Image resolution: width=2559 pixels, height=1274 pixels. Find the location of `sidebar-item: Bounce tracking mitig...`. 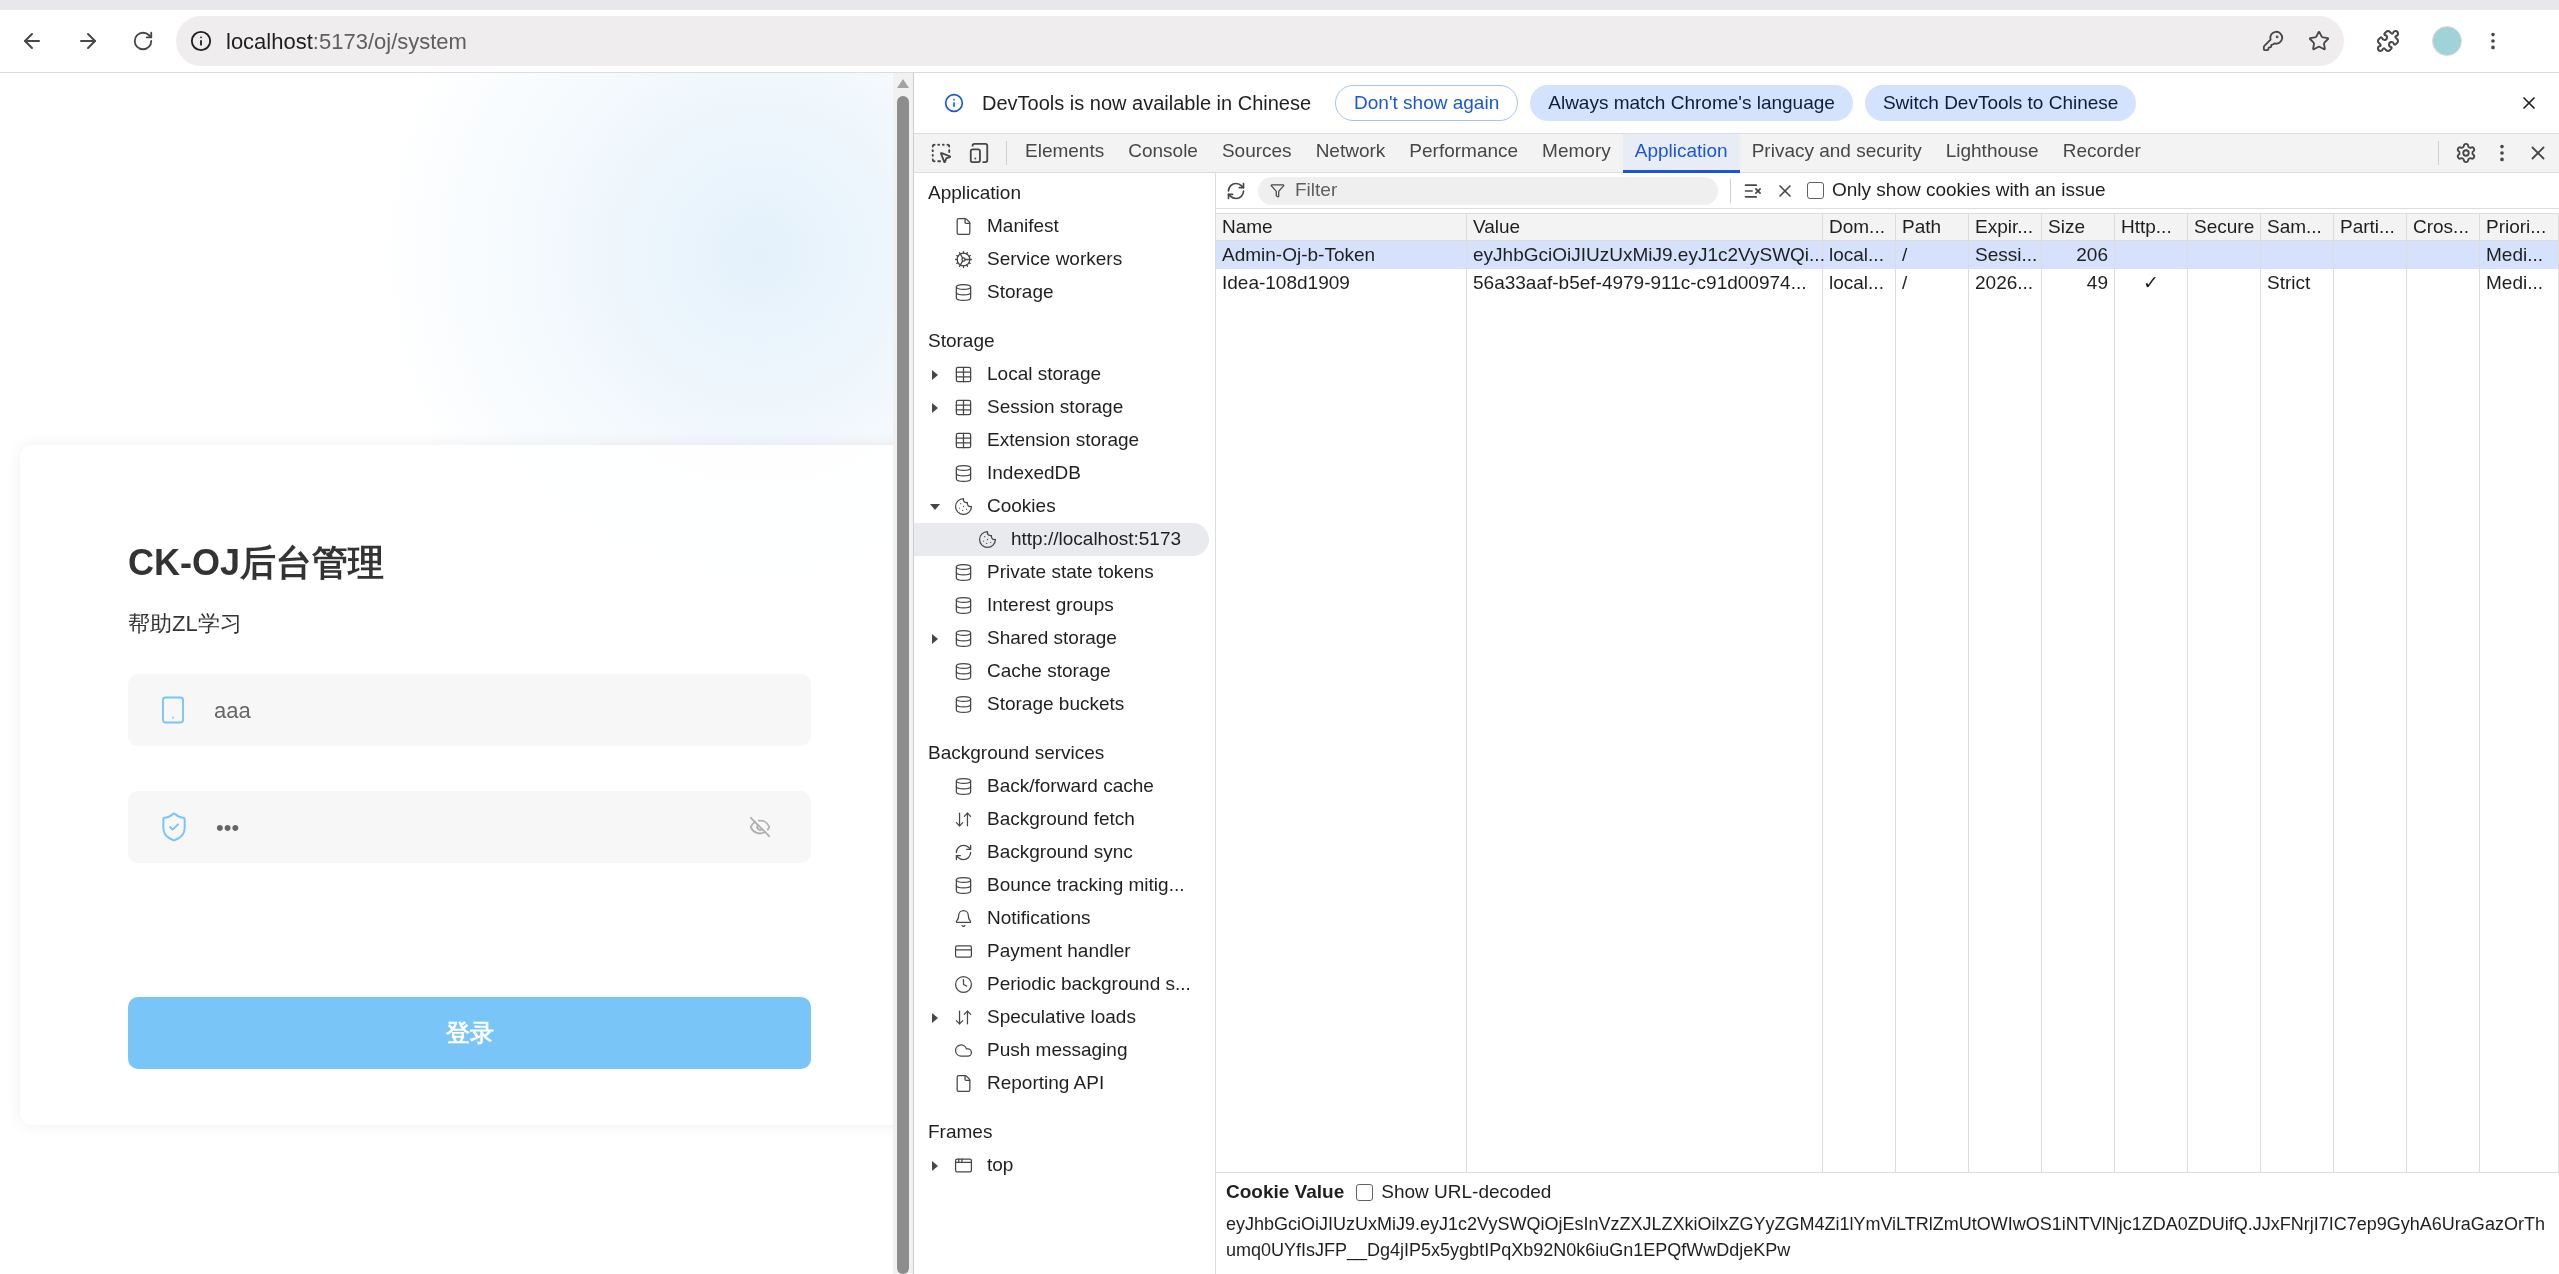

sidebar-item: Bounce tracking mitig... is located at coordinates (1061, 885).